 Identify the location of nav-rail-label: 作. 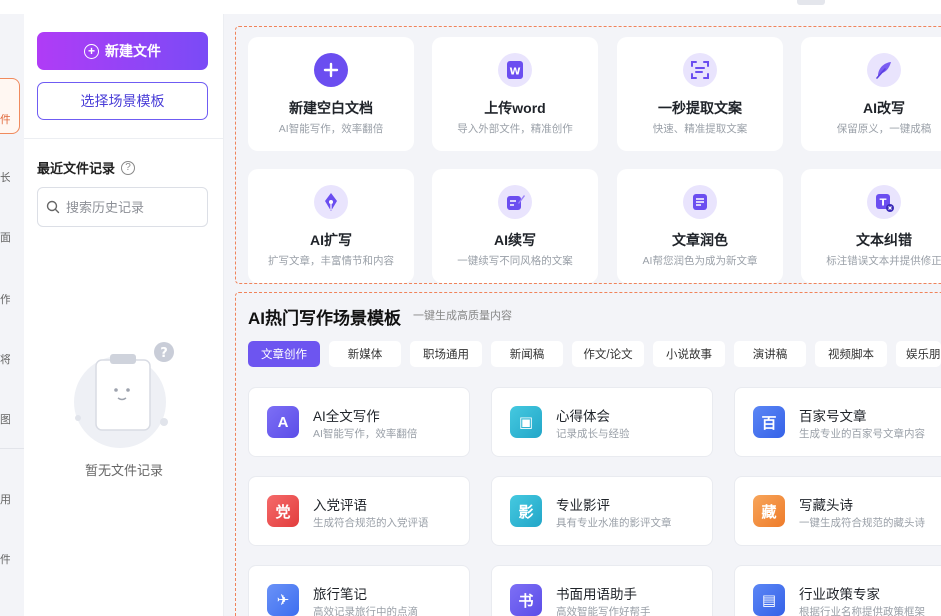
(5, 300).